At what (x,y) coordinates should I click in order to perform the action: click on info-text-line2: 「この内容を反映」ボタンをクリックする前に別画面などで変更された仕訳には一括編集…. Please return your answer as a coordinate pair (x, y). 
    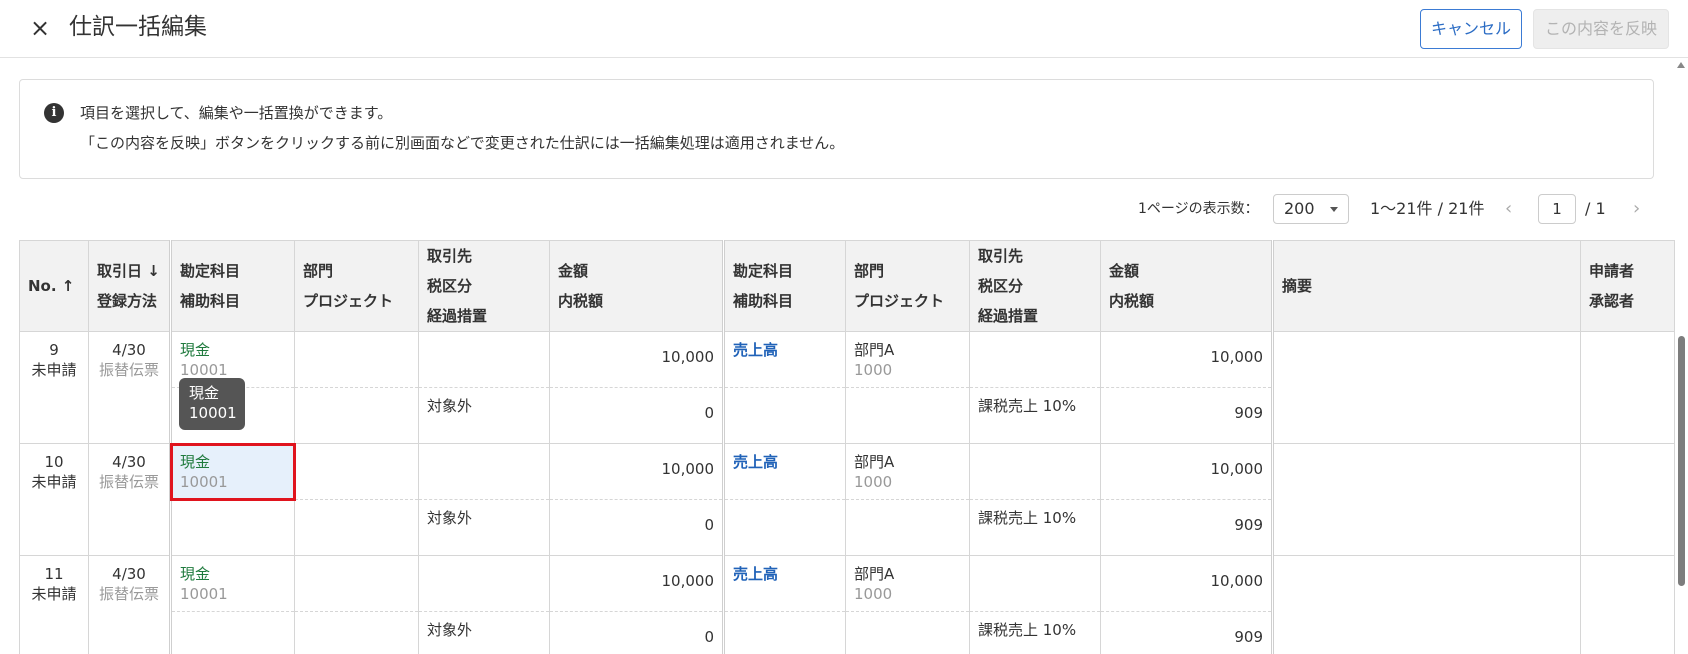
    Looking at the image, I should click on (462, 143).